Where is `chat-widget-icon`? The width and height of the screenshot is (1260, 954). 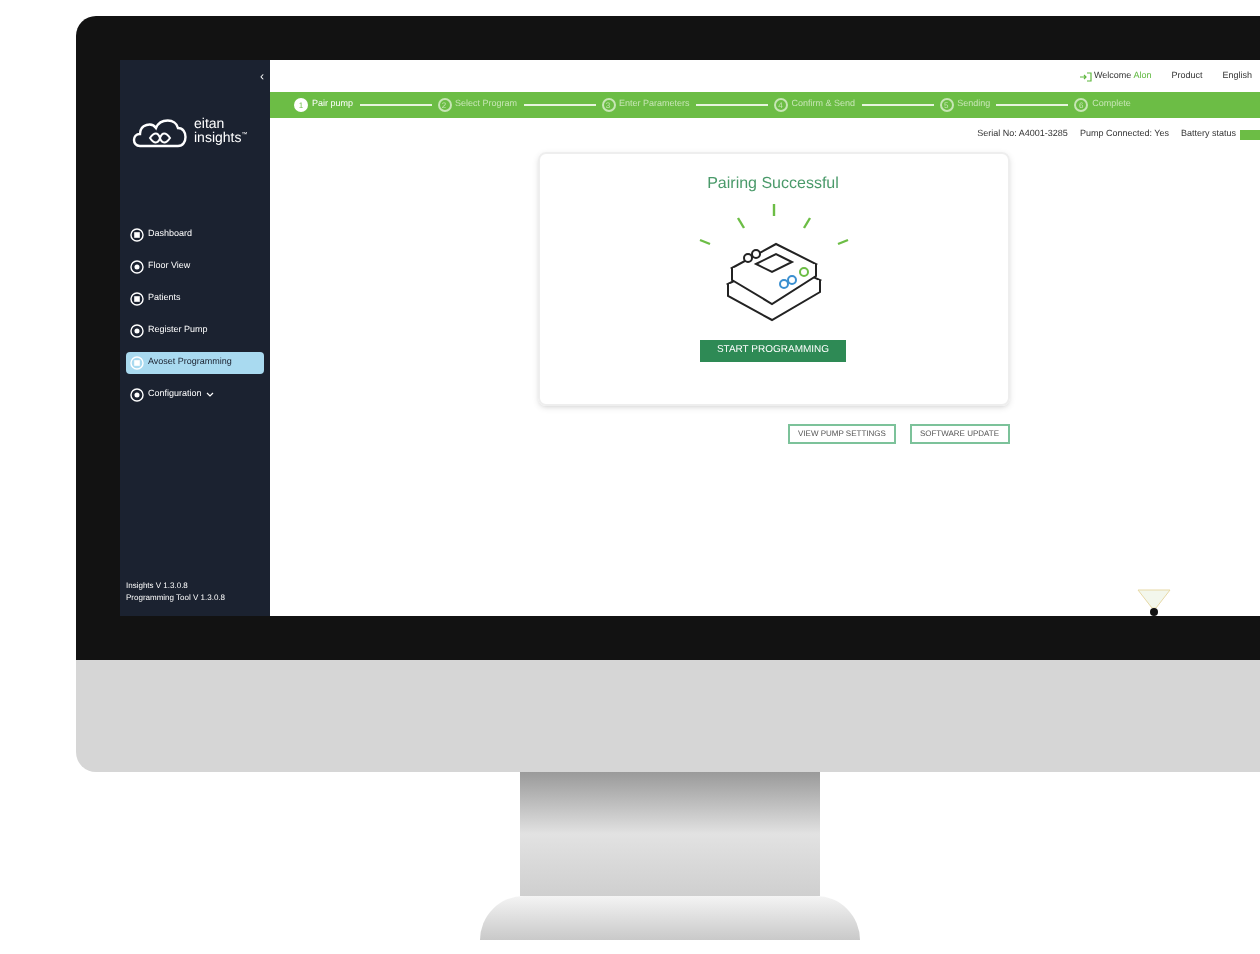 chat-widget-icon is located at coordinates (1154, 602).